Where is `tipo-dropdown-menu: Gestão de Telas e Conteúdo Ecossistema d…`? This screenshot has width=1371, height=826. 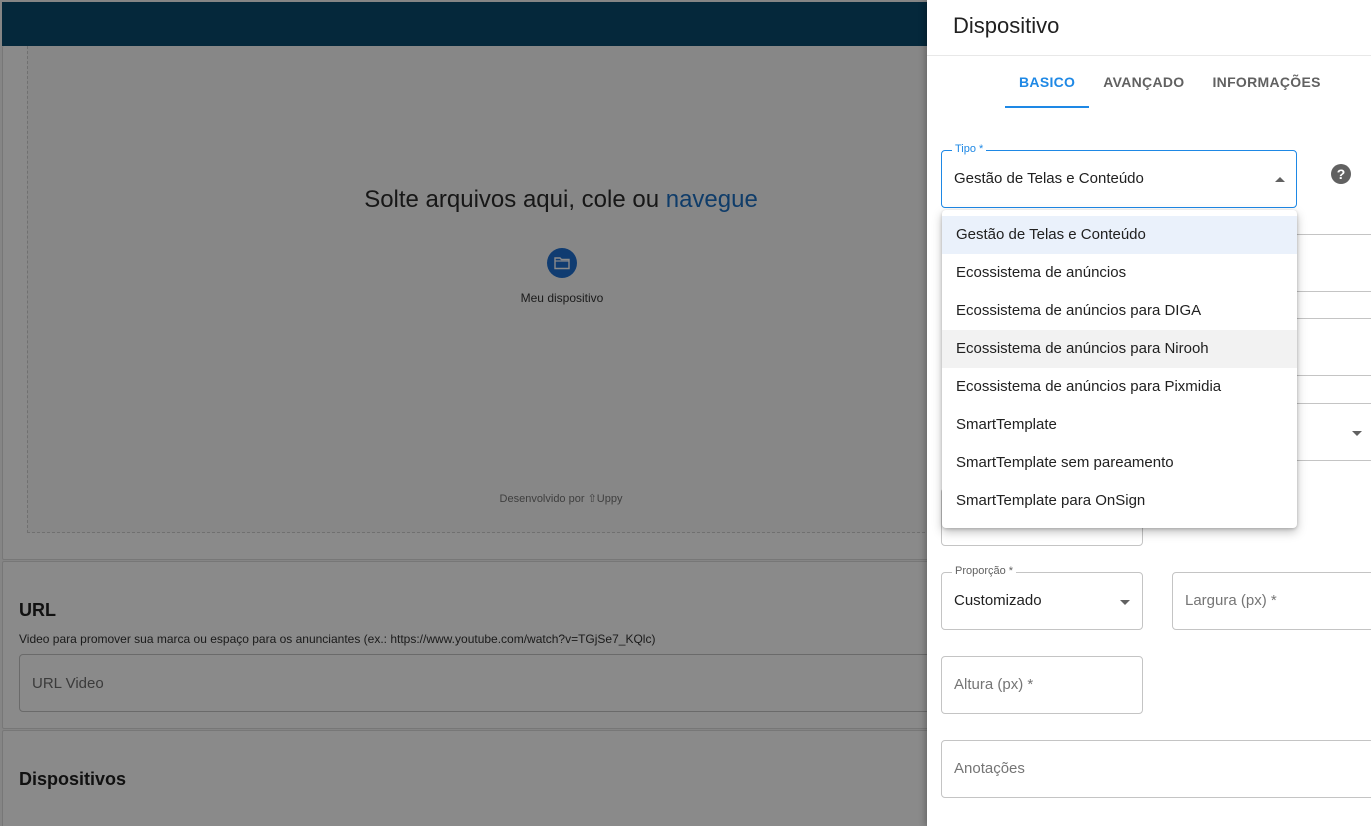
tipo-dropdown-menu: Gestão de Telas e Conteúdo Ecossistema d… is located at coordinates (1119, 369).